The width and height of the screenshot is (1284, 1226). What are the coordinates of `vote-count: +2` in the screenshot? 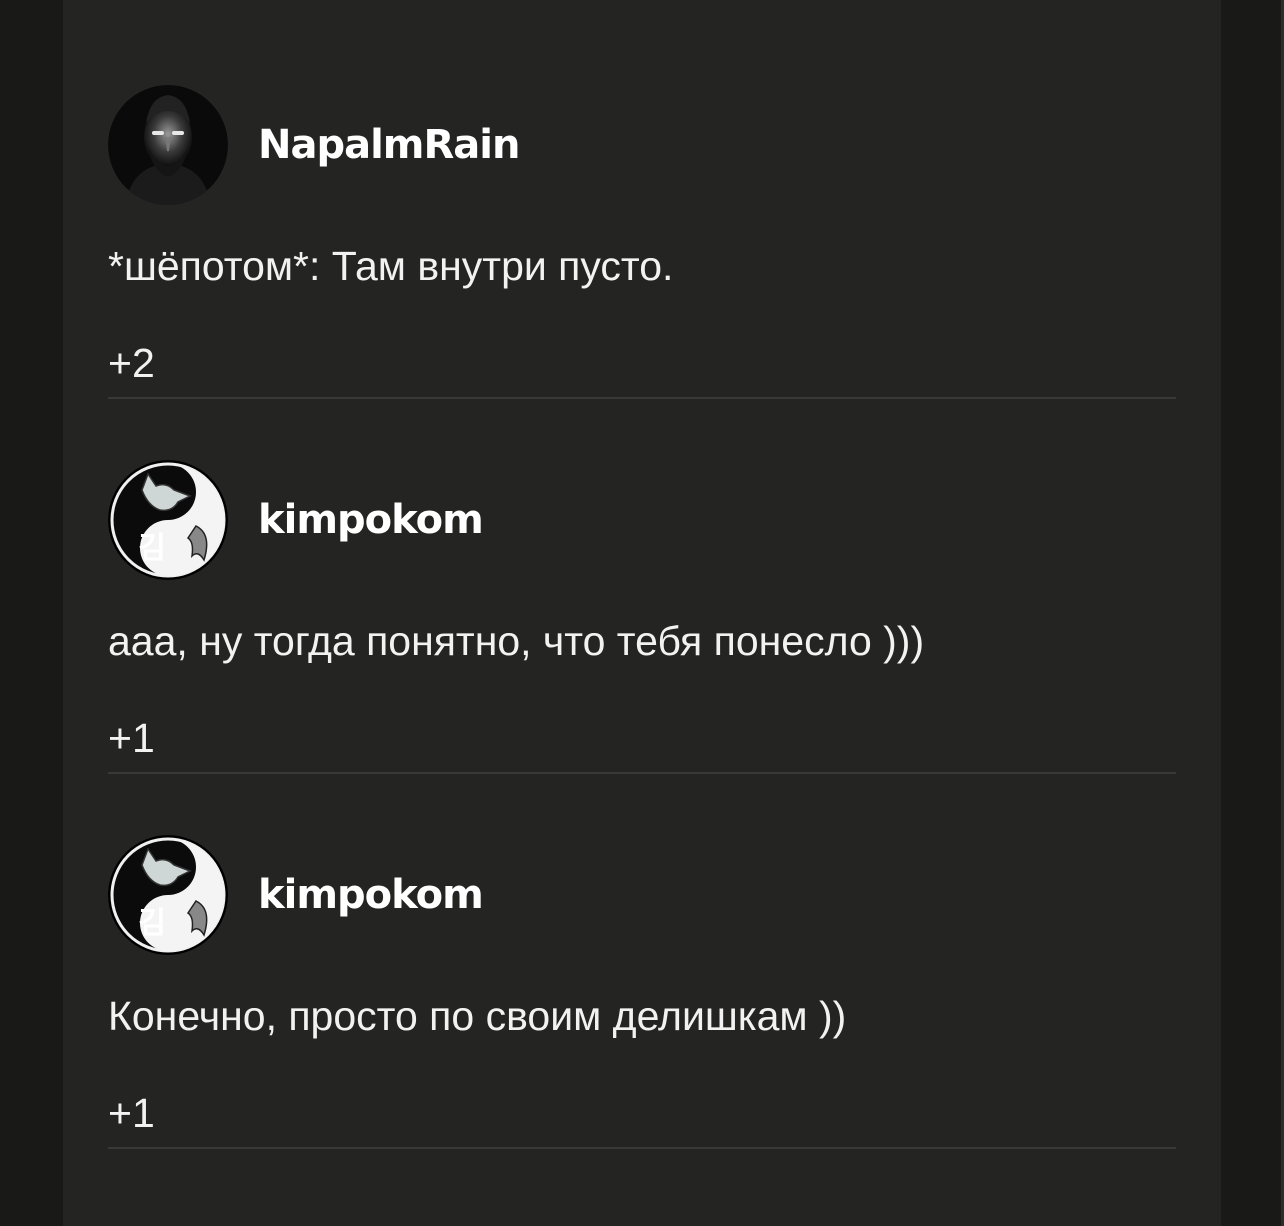 It's located at (131, 363).